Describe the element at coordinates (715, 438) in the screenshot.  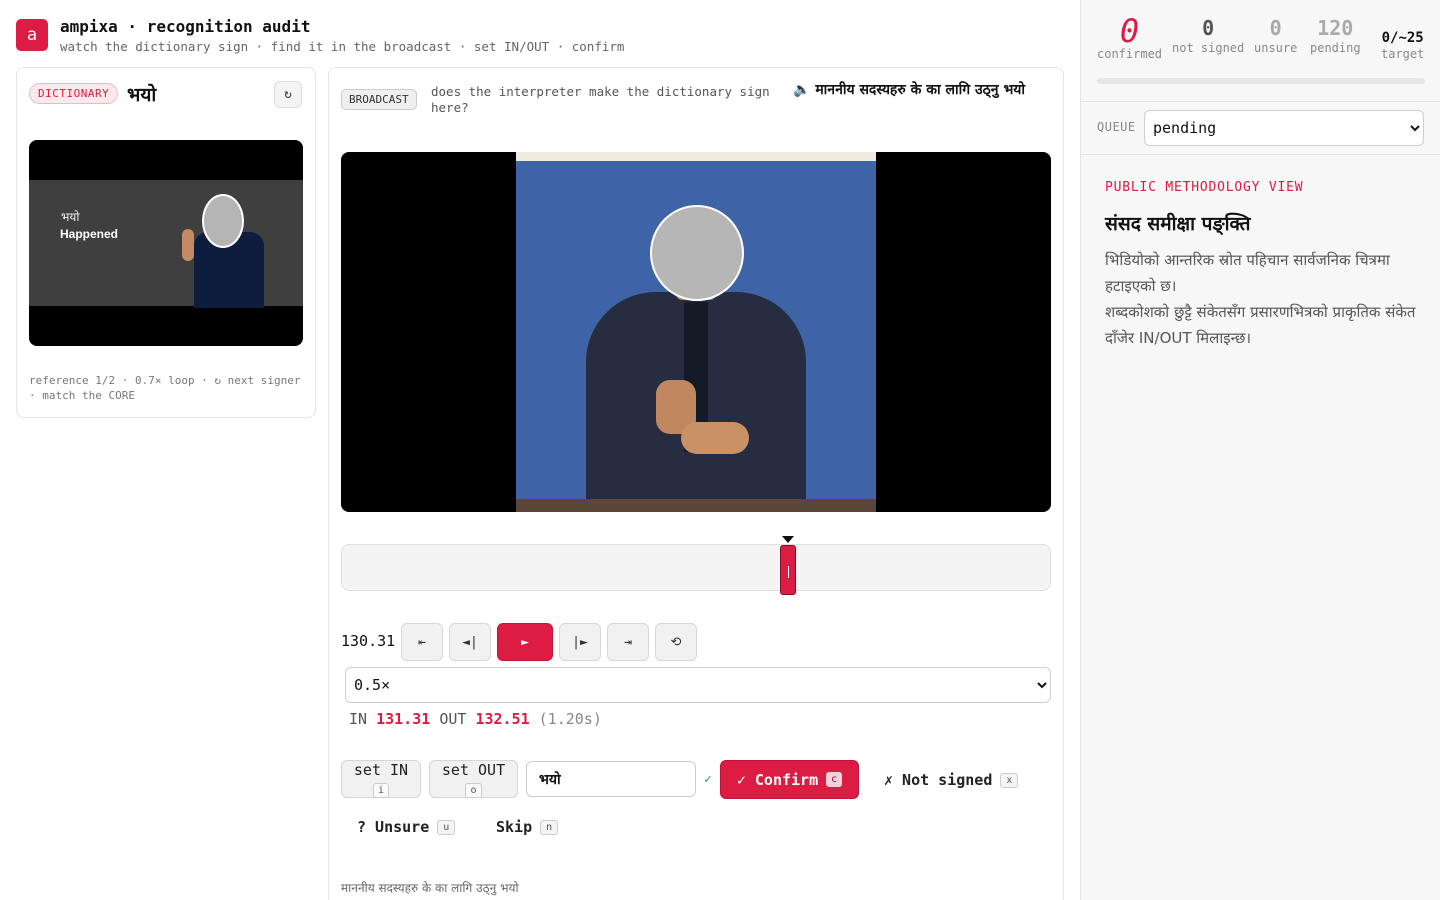
I see `interpreter-hand-right` at that location.